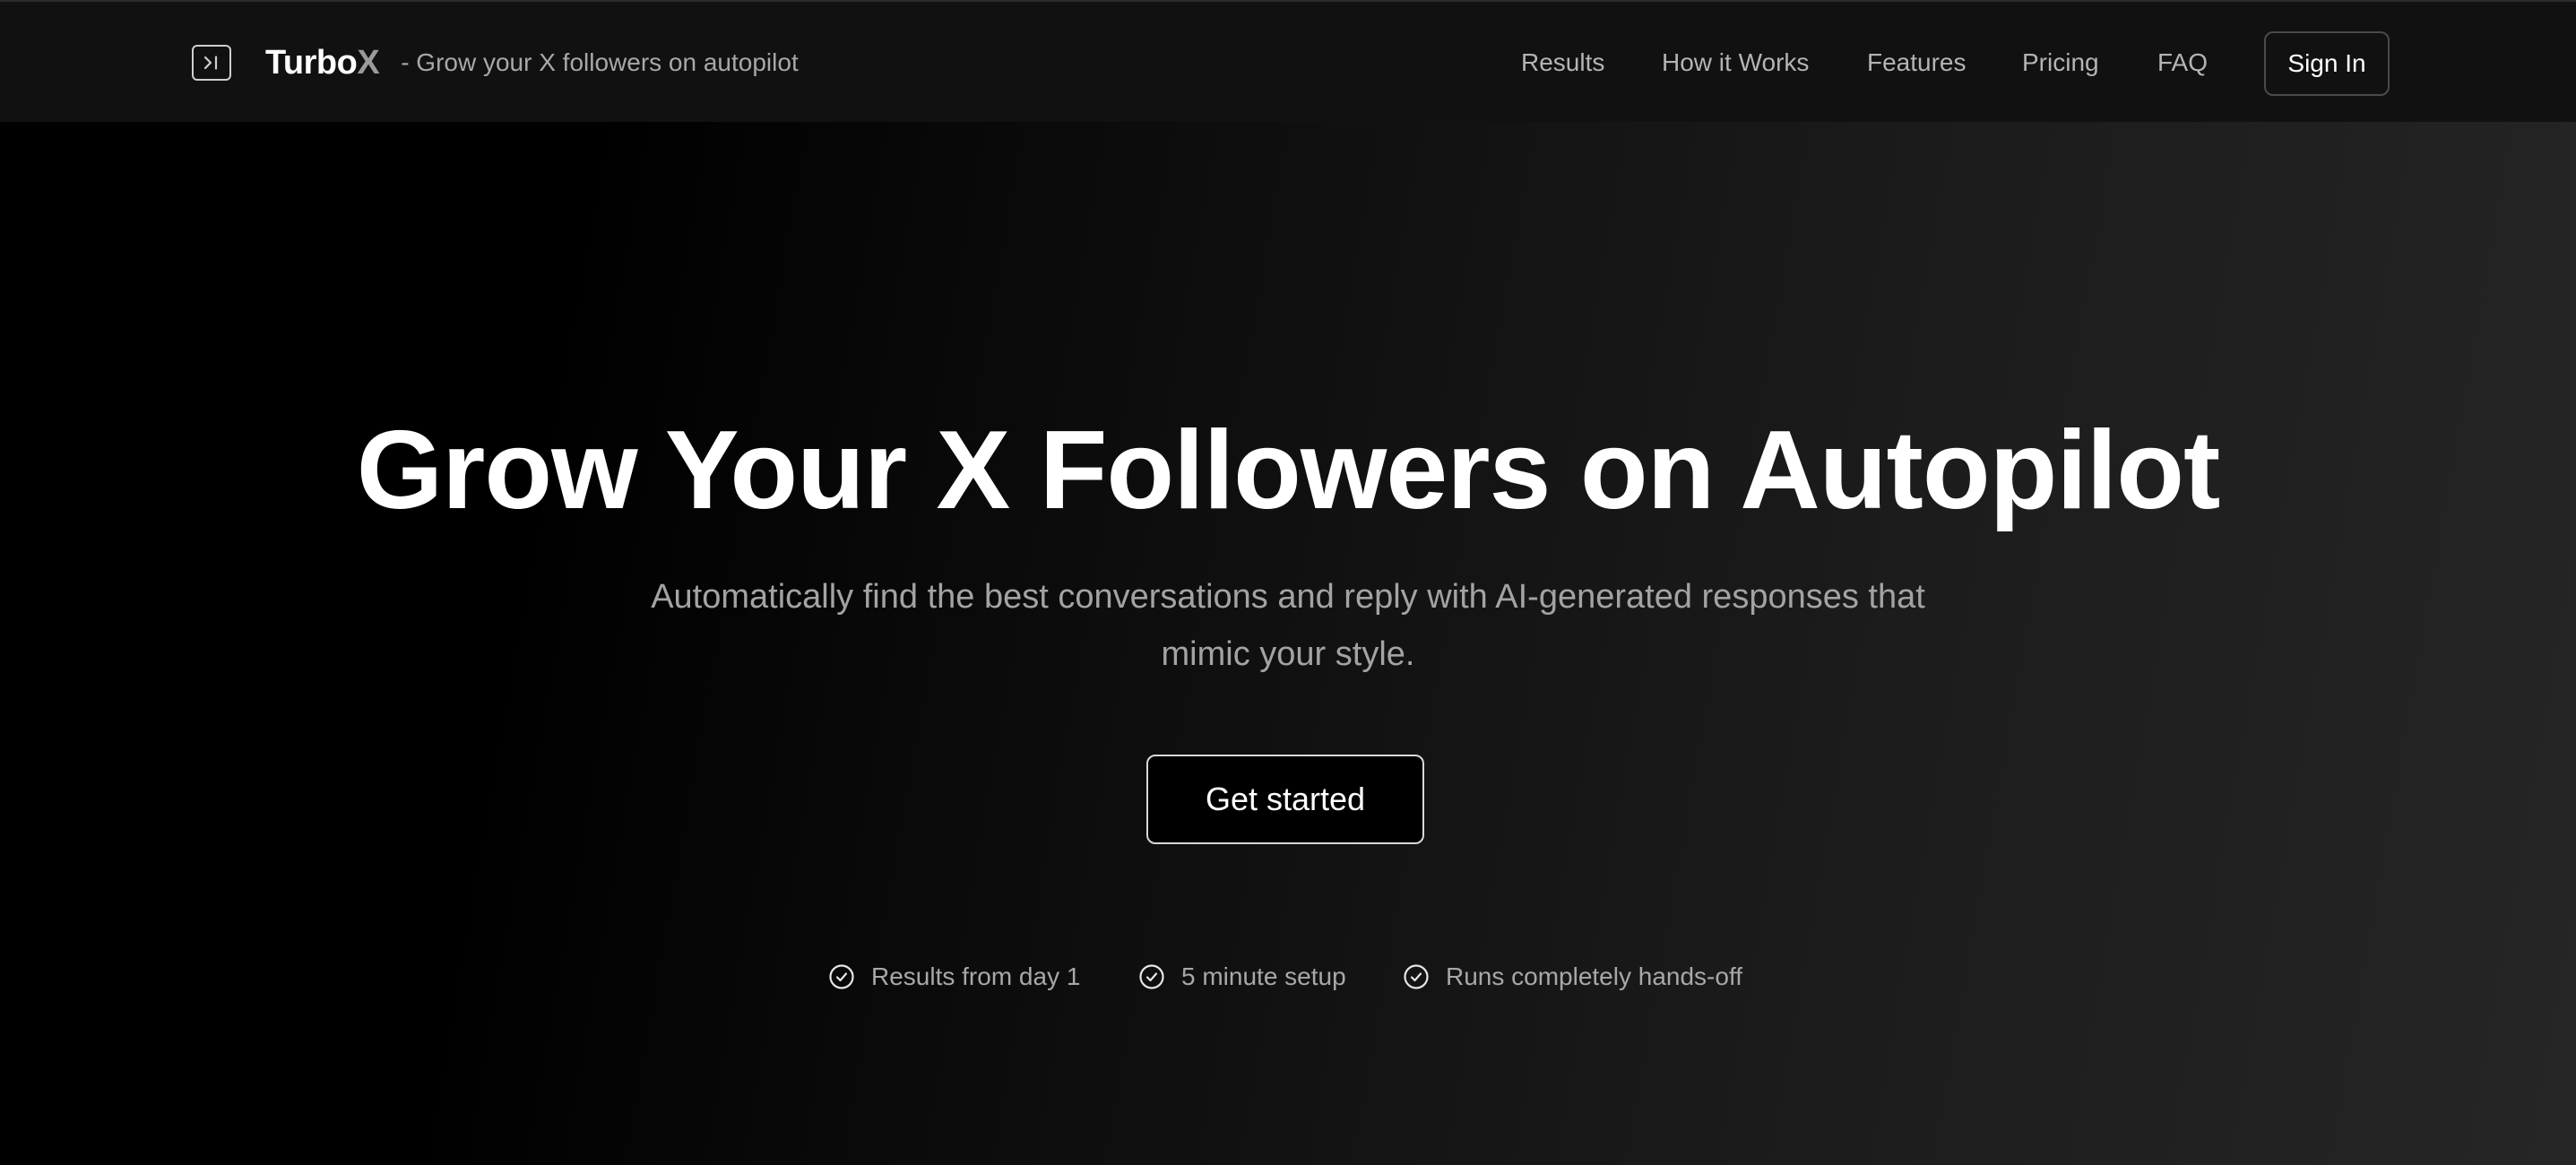 This screenshot has width=2576, height=1165. What do you see at coordinates (368, 62) in the screenshot?
I see `brand-accent: X` at bounding box center [368, 62].